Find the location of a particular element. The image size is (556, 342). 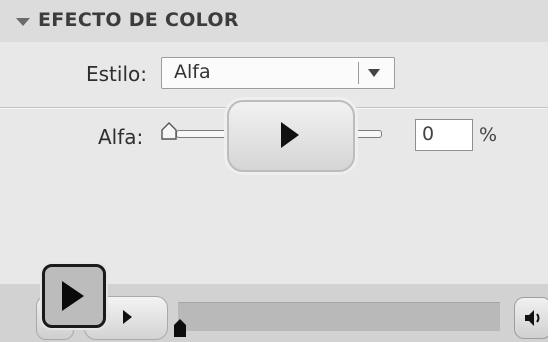

alpha-value-input: 0 is located at coordinates (444, 135).